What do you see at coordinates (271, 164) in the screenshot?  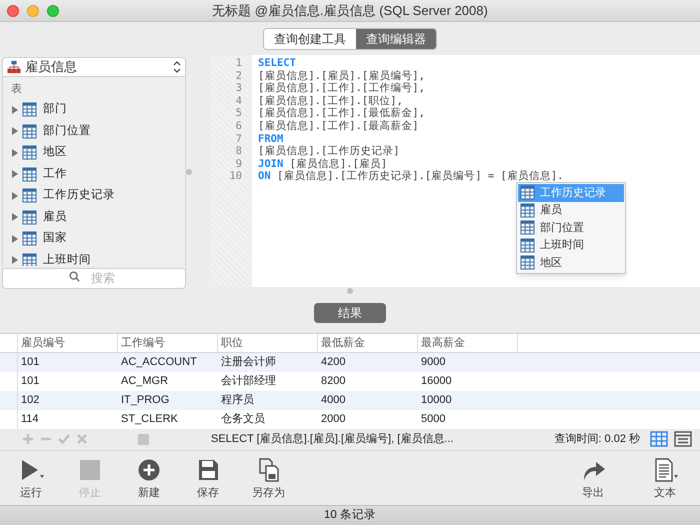 I see `sql-keyword: JOIN` at bounding box center [271, 164].